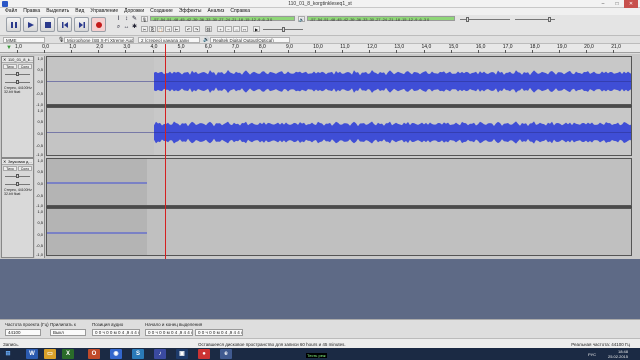 The width and height of the screenshot is (640, 360). What do you see at coordinates (30, 24) in the screenshot?
I see `play-button` at bounding box center [30, 24].